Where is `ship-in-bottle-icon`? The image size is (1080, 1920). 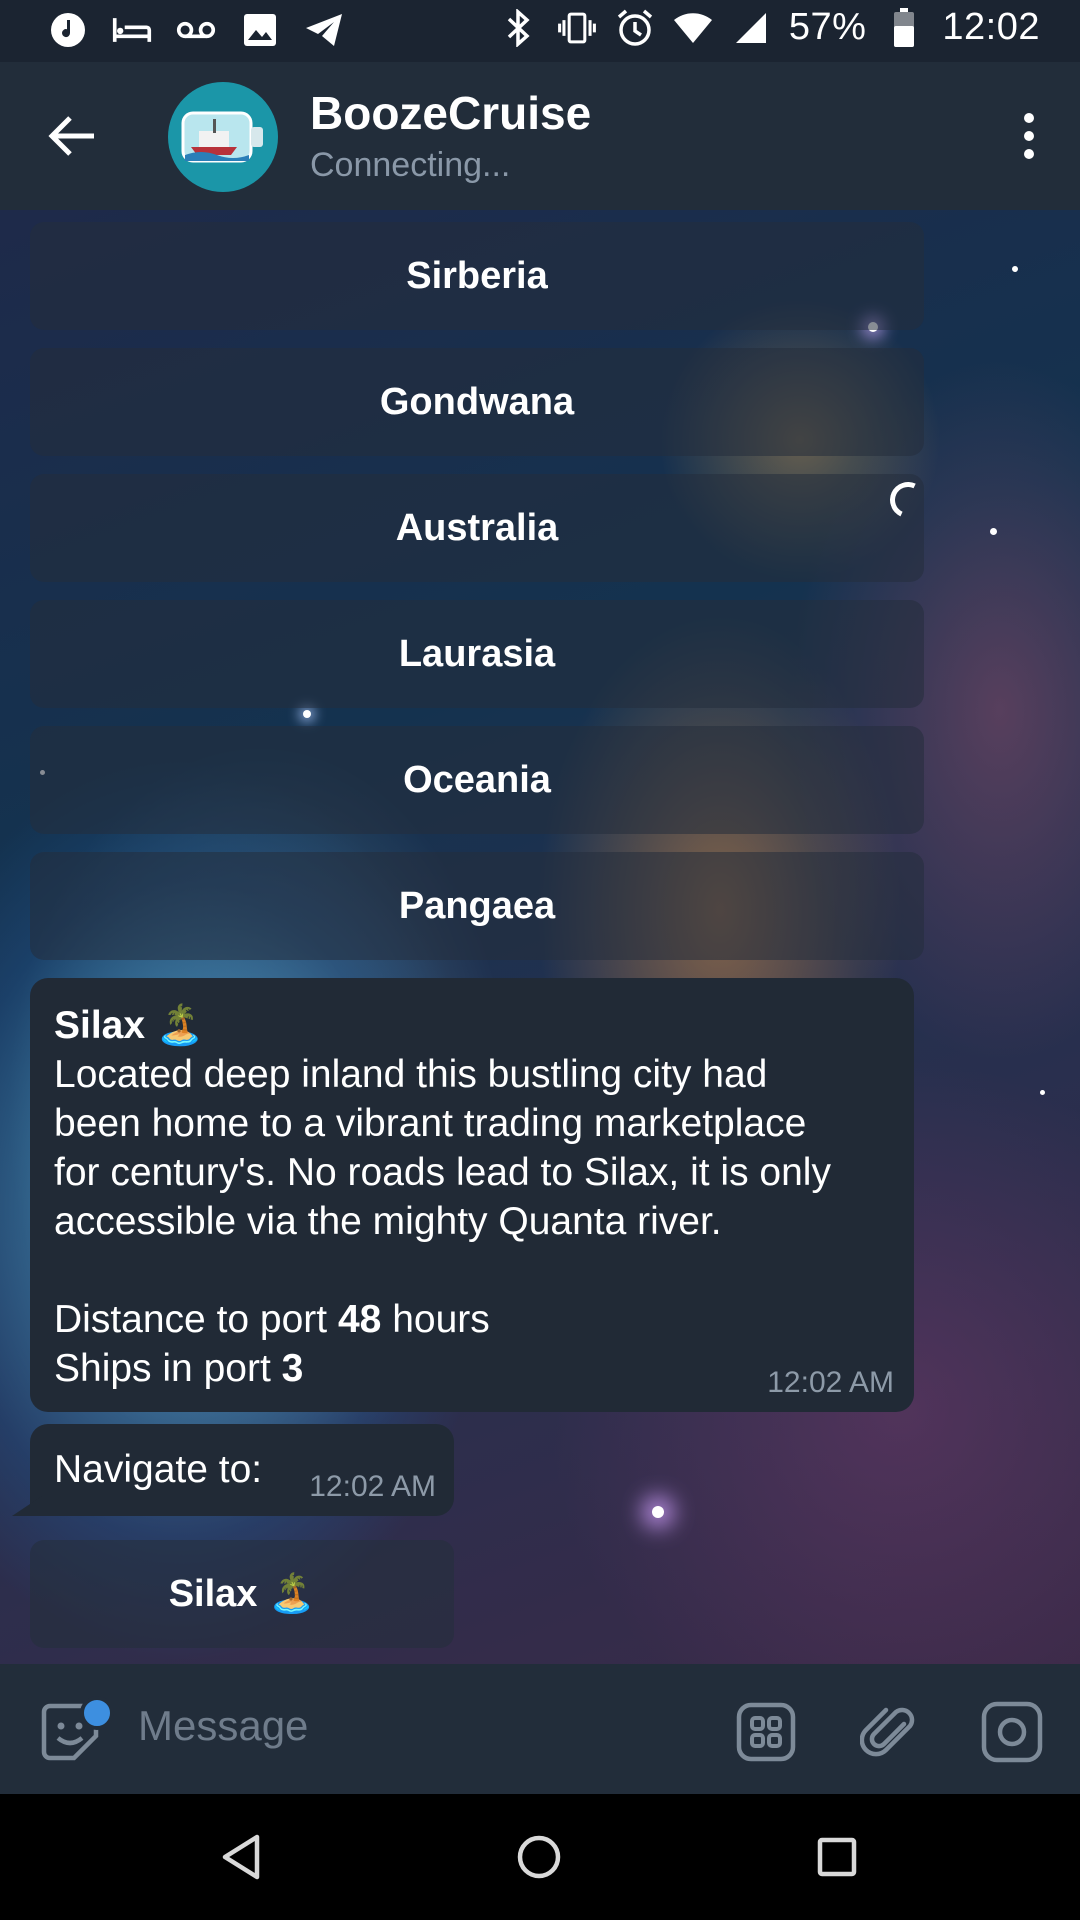 ship-in-bottle-icon is located at coordinates (222, 137).